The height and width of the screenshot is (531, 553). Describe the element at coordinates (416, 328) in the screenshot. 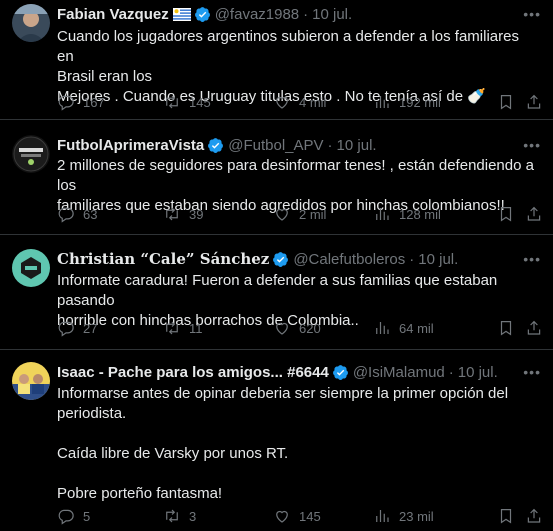

I see `views-count: 64 mil` at that location.